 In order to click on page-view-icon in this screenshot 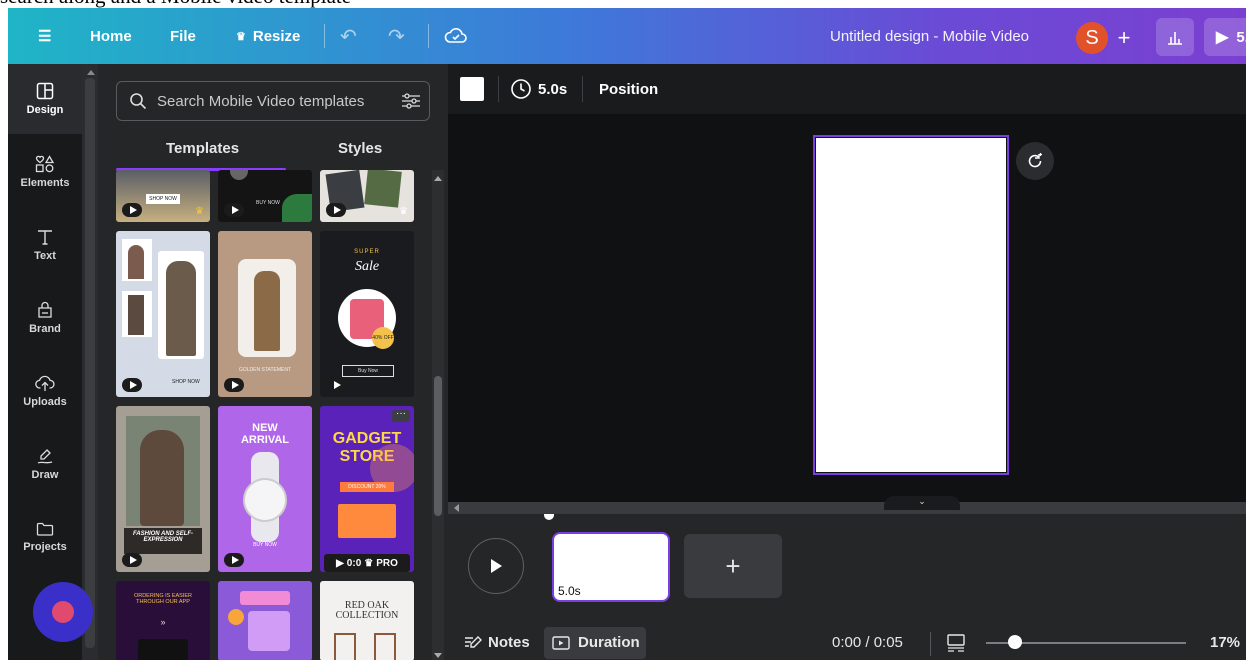, I will do `click(956, 645)`.